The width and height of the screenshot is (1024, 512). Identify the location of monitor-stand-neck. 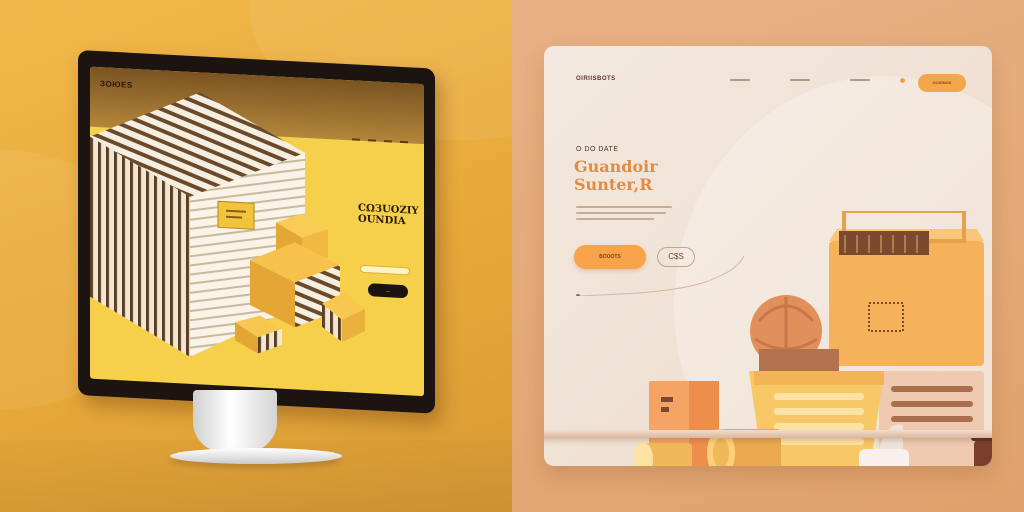
(235, 421).